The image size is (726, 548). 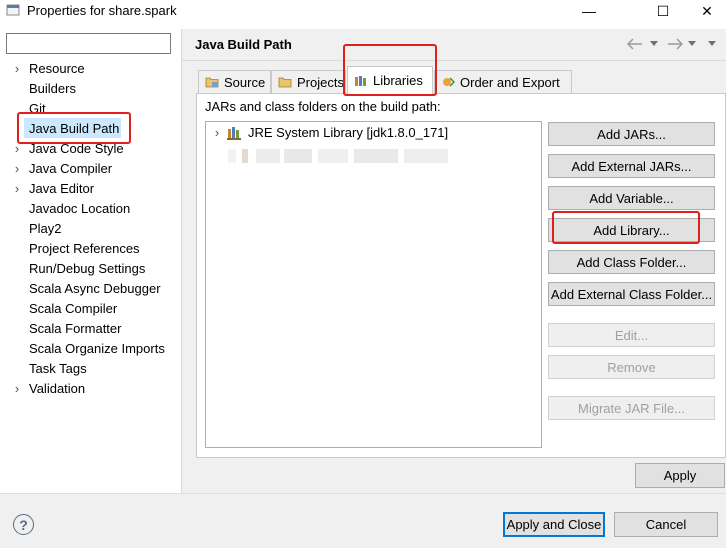 What do you see at coordinates (73, 309) in the screenshot?
I see `tree-item-scala-compiler: Scala Compiler` at bounding box center [73, 309].